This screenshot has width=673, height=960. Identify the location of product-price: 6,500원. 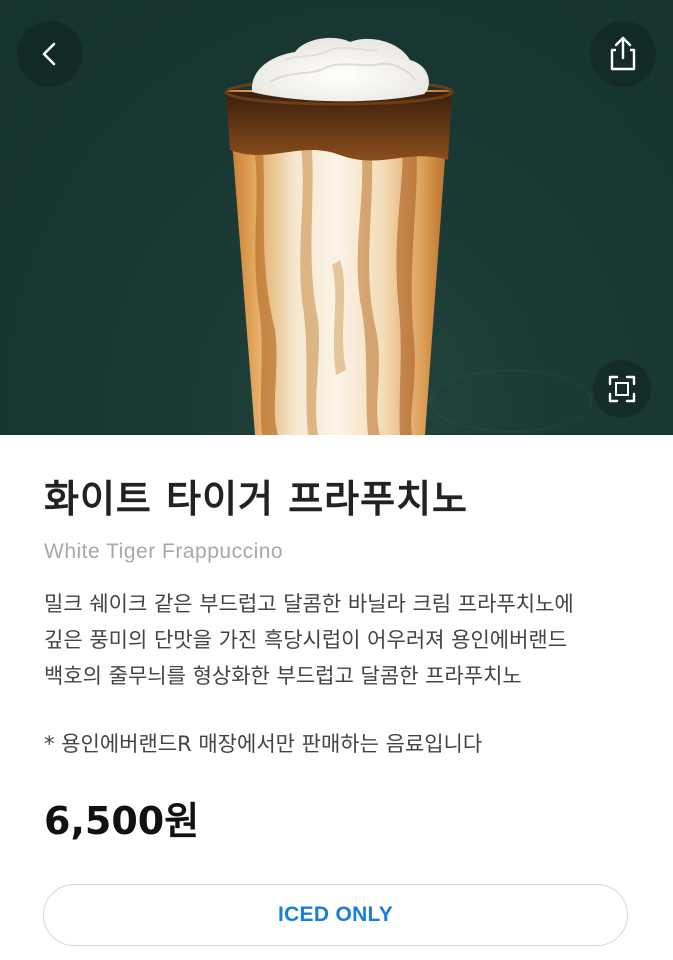
(122, 821).